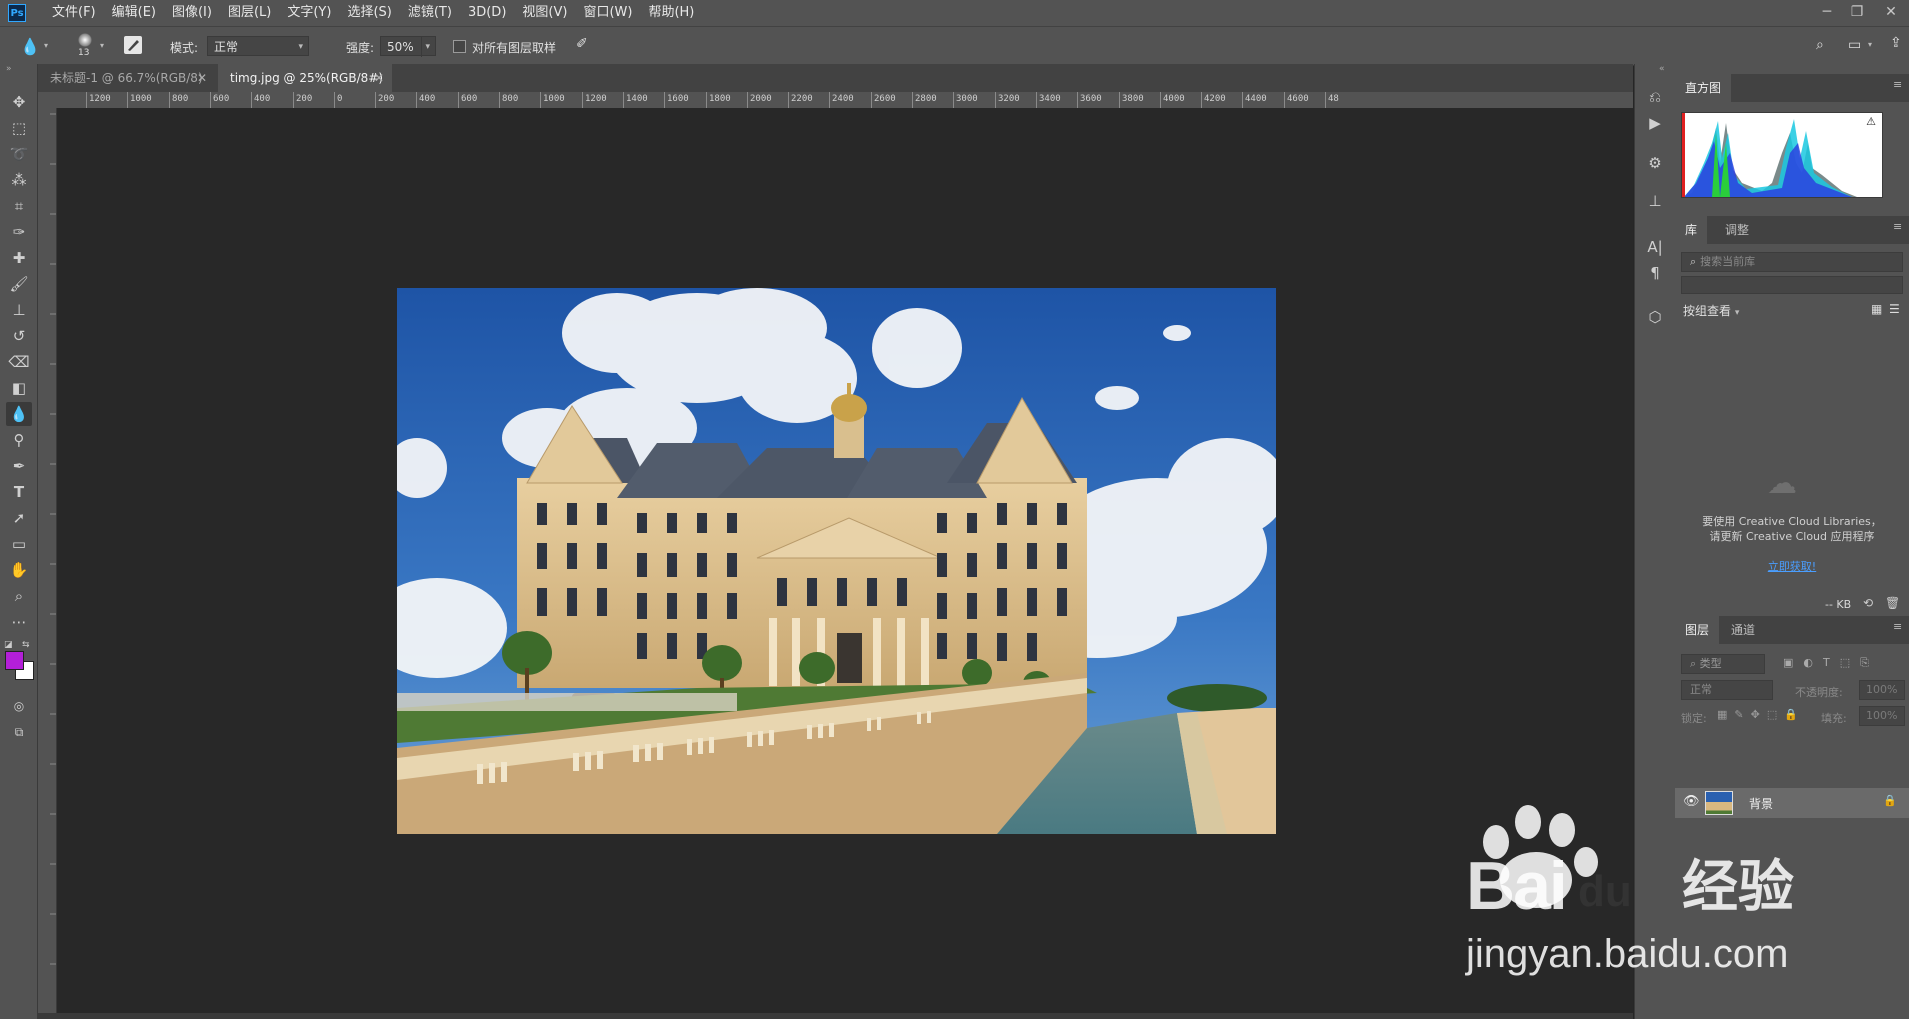  What do you see at coordinates (74, 13) in the screenshot?
I see `menu-file: 文件(F)` at bounding box center [74, 13].